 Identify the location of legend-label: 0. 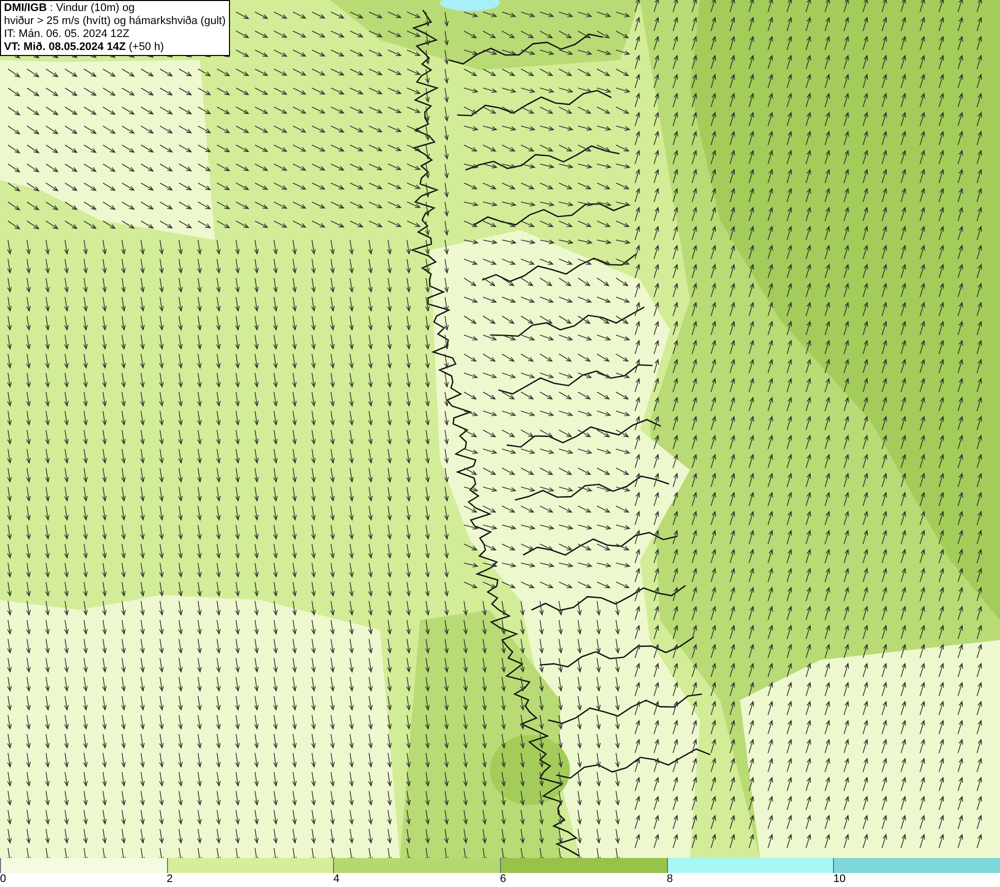
(3, 879).